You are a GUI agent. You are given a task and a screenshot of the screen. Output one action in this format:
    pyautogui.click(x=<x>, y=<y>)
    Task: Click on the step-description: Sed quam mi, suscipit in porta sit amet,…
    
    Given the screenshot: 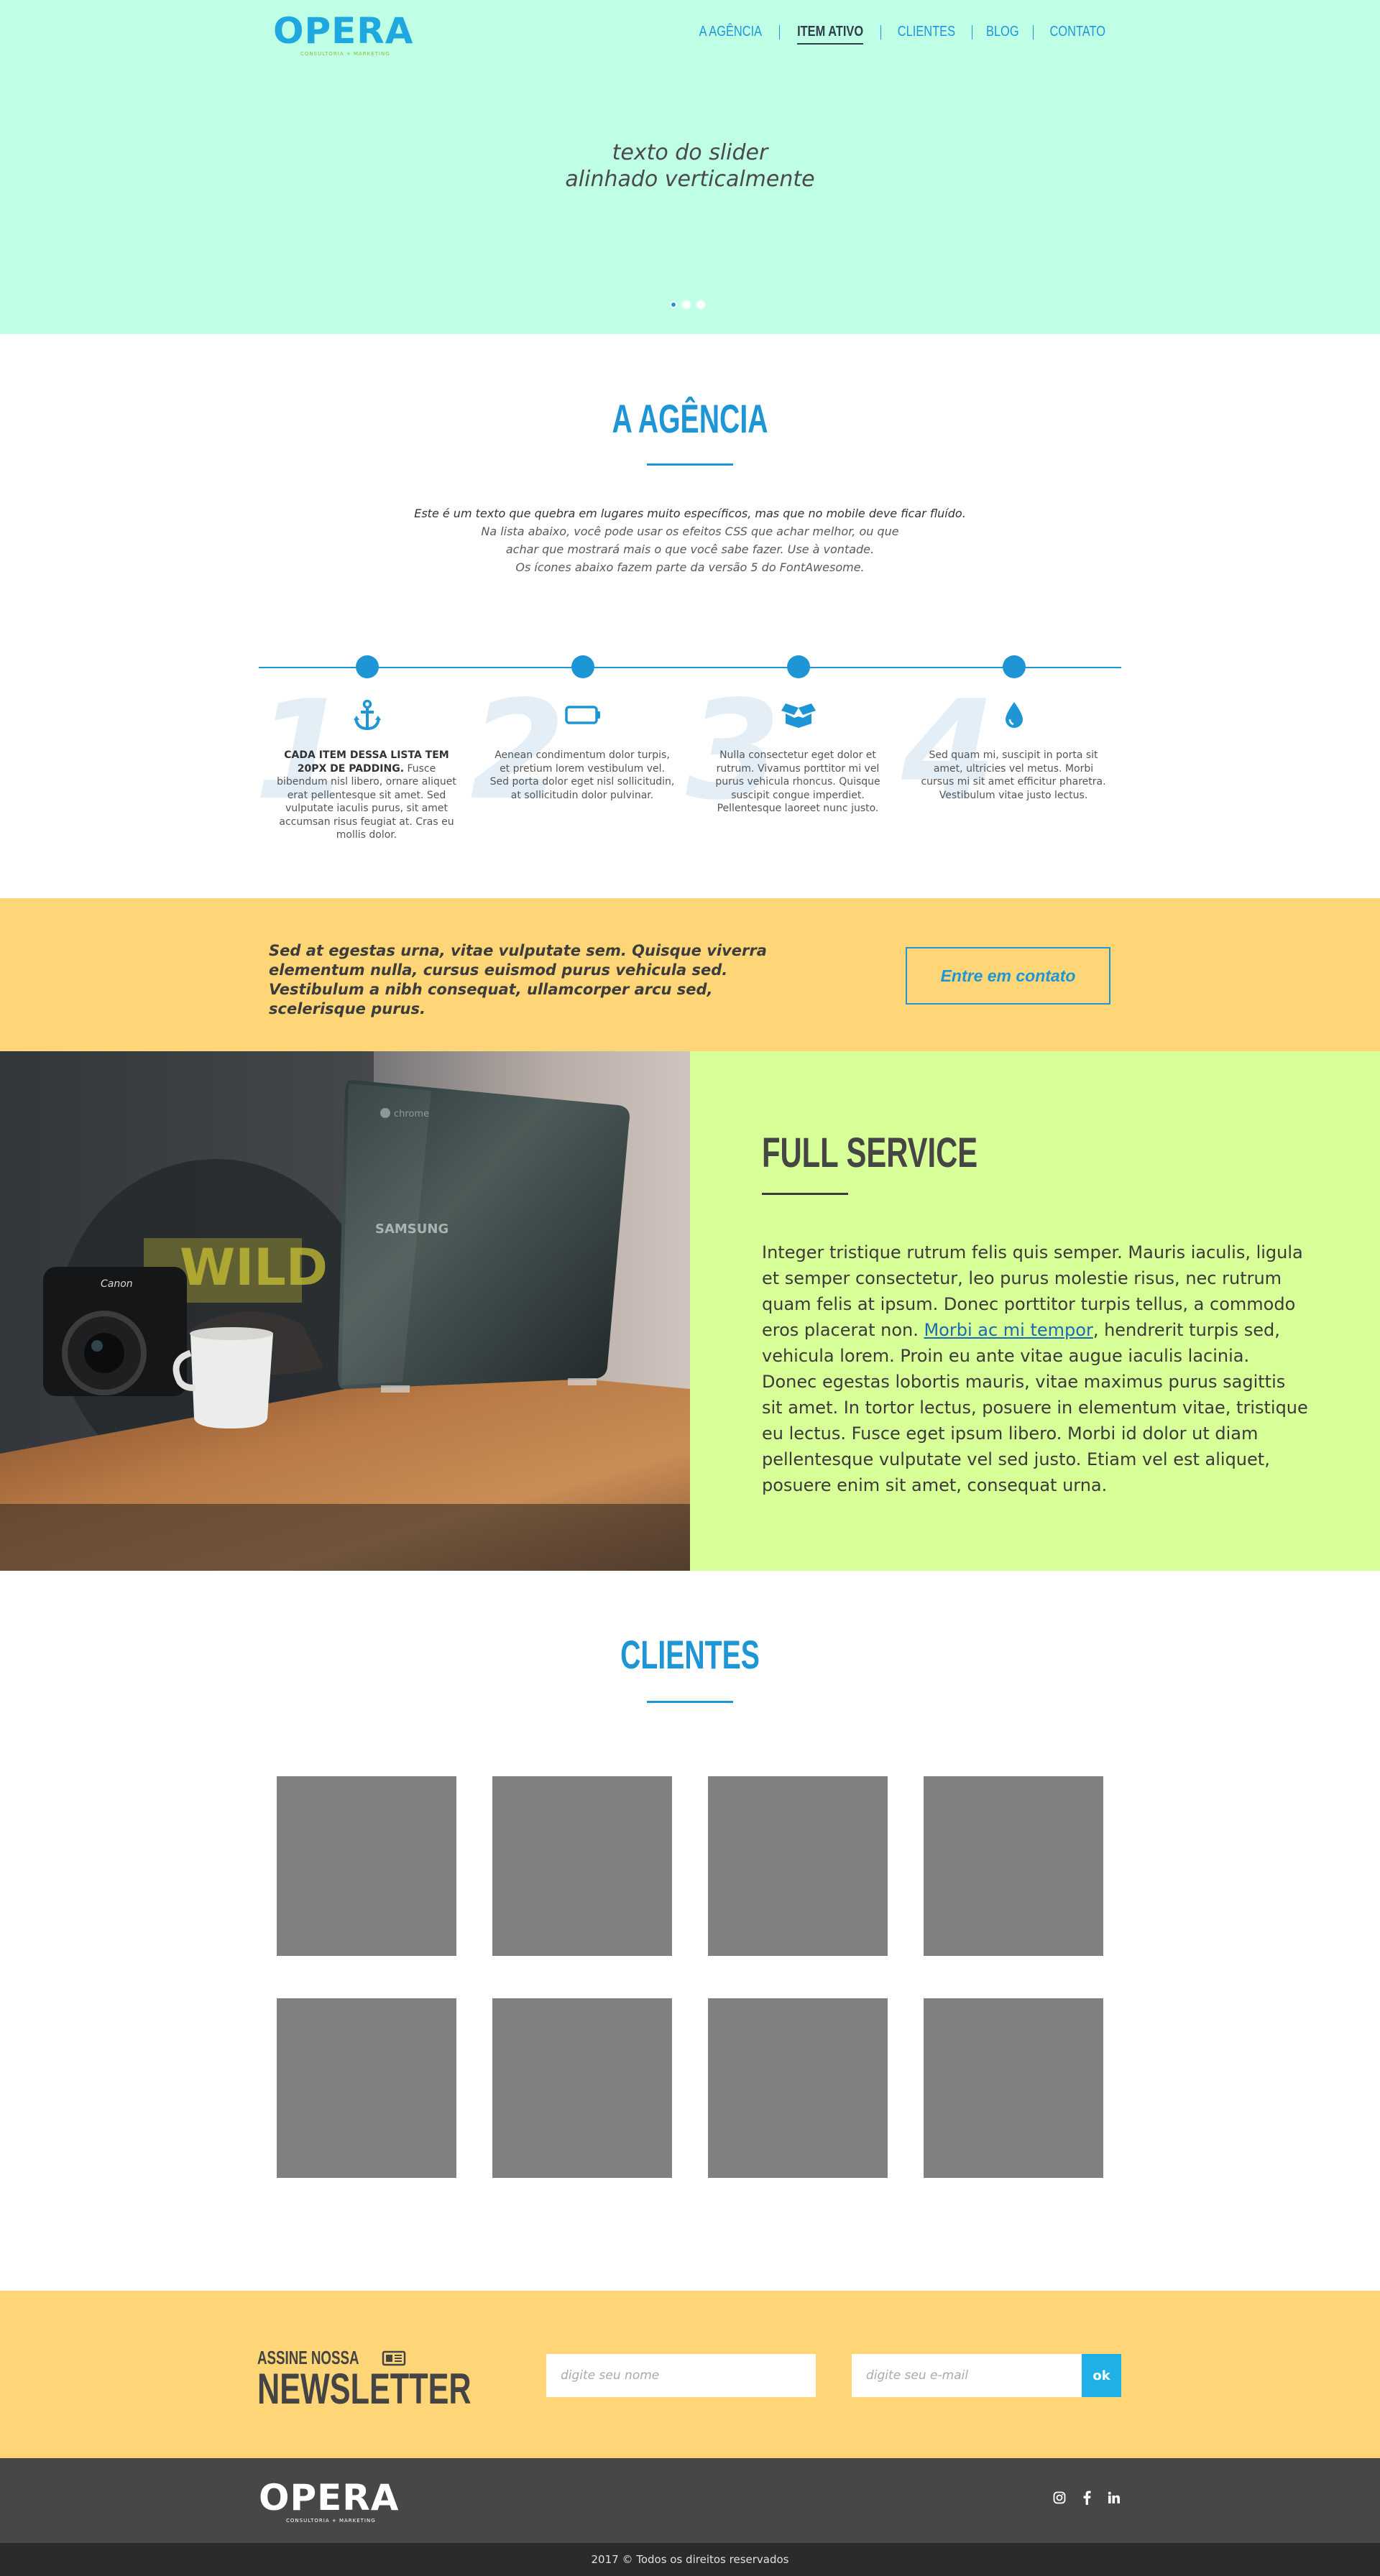 What is the action you would take?
    pyautogui.click(x=1013, y=775)
    